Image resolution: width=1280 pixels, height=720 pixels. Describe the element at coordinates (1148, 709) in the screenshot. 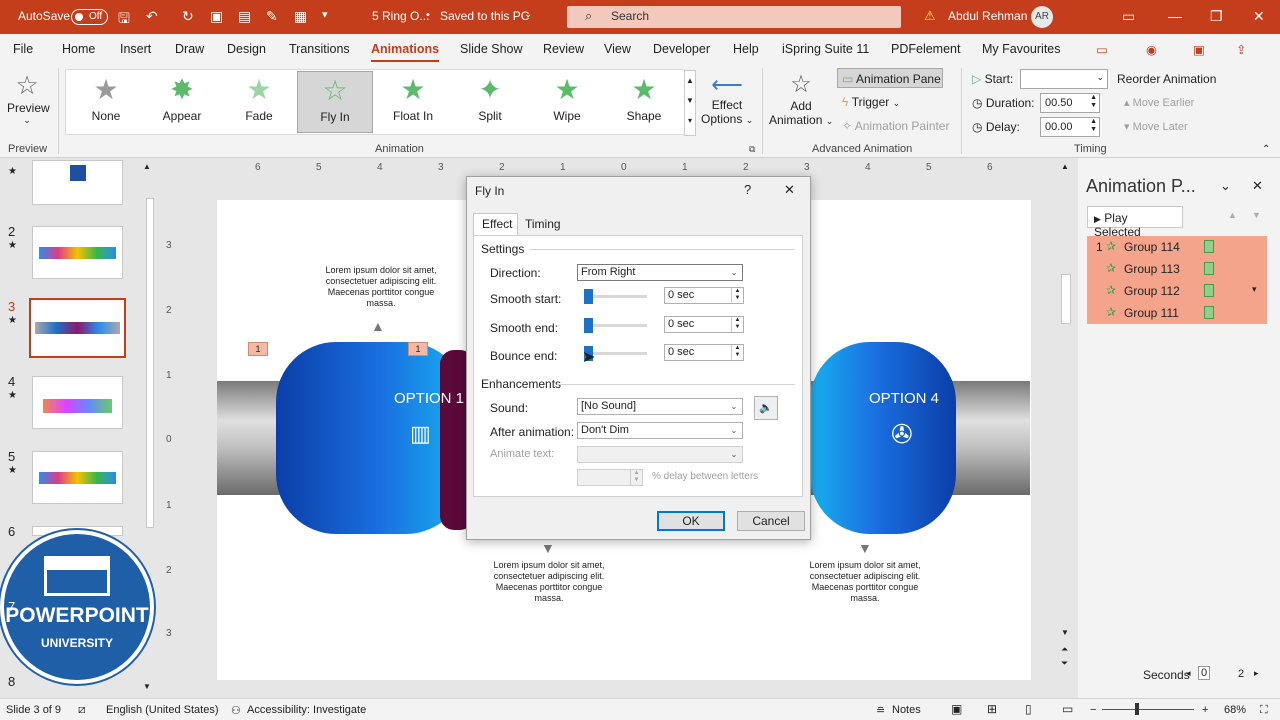

I see `zoom-slider` at that location.